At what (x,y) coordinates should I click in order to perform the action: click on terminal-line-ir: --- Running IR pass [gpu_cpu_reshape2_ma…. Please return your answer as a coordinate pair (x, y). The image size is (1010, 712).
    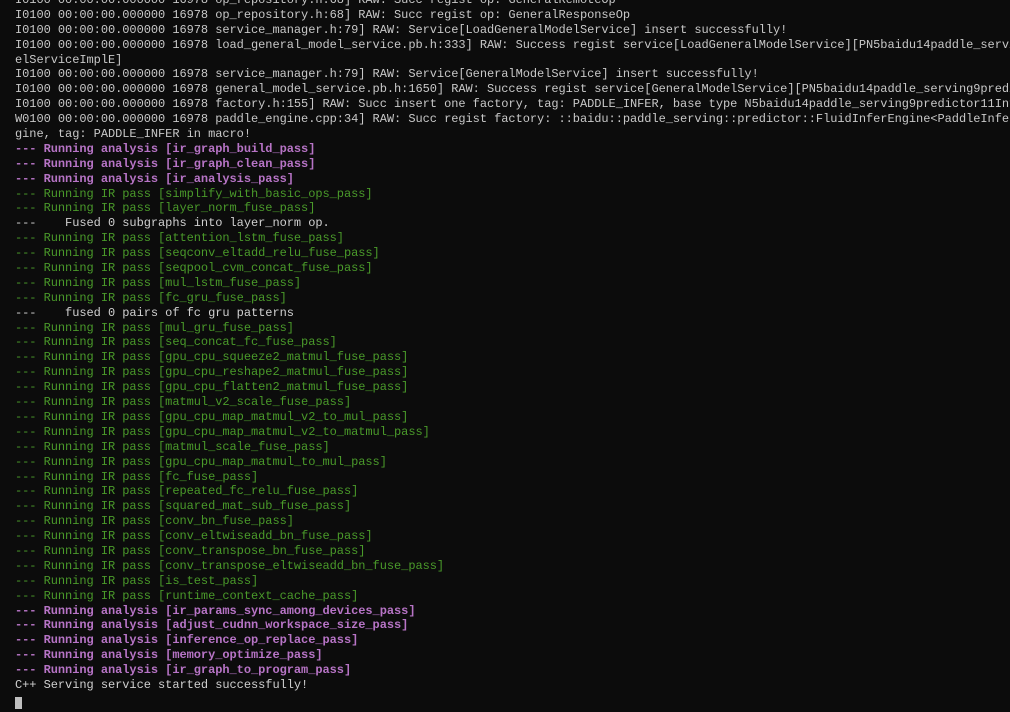
    Looking at the image, I should click on (212, 372).